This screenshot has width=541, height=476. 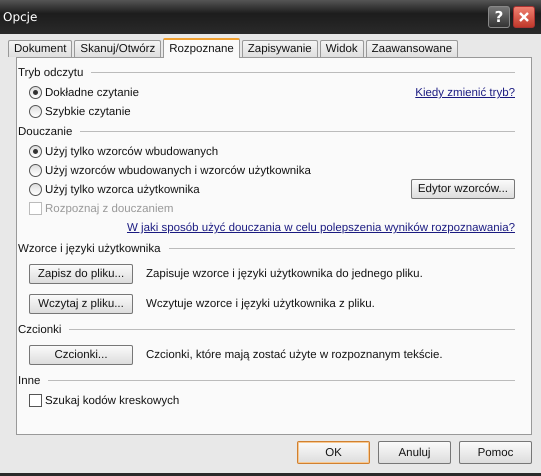 What do you see at coordinates (118, 48) in the screenshot?
I see `tab: Skanuj/Otwórz` at bounding box center [118, 48].